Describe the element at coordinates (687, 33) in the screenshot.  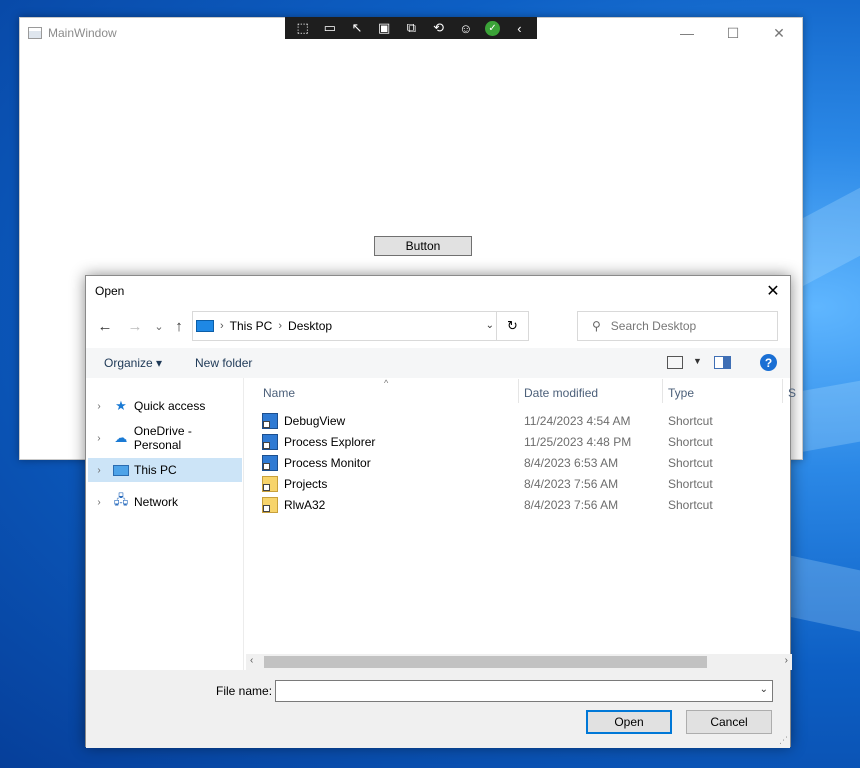
I see `minimize-button: —` at that location.